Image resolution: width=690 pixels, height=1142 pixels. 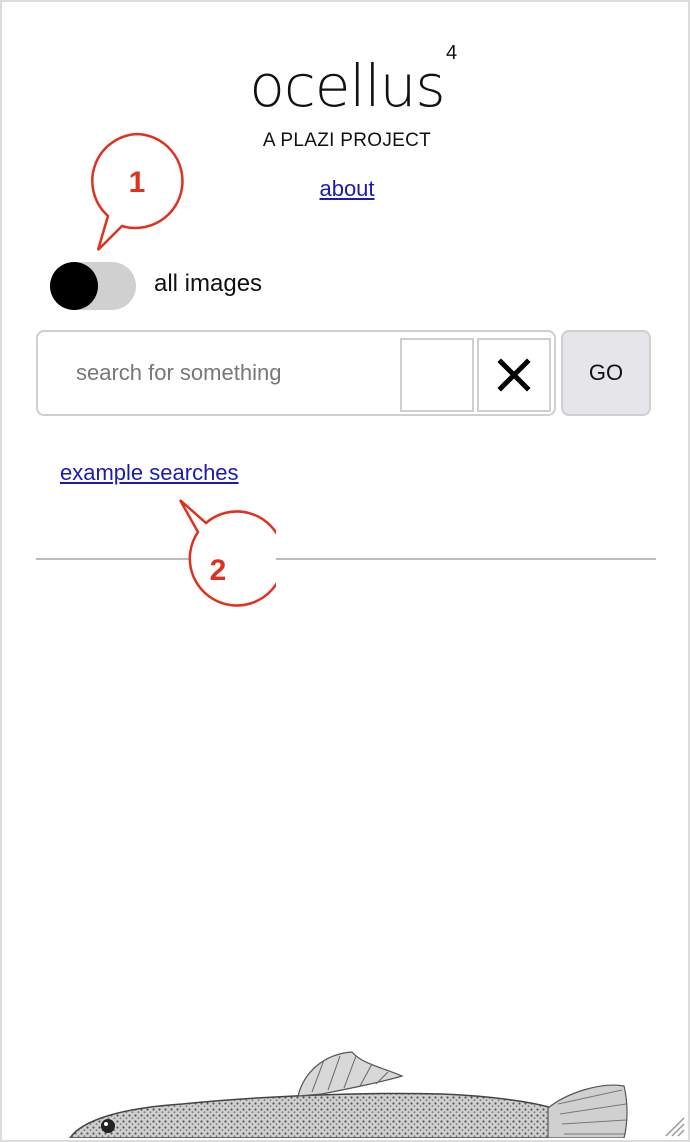 I want to click on divider, so click(x=346, y=559).